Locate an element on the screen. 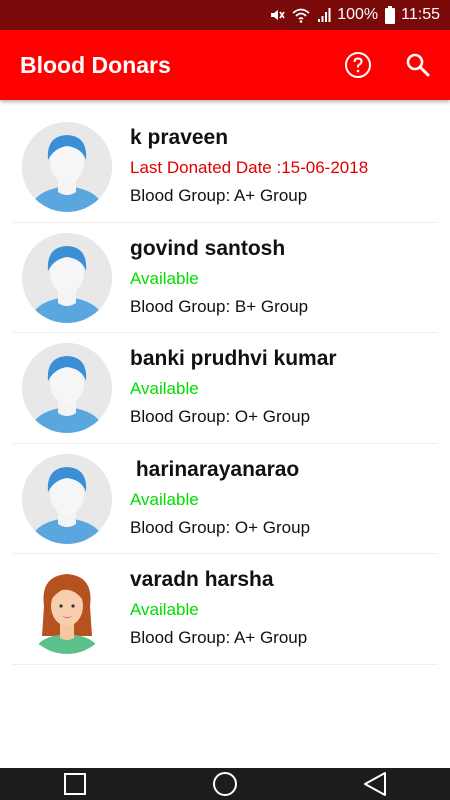  navigation-bar is located at coordinates (225, 784).